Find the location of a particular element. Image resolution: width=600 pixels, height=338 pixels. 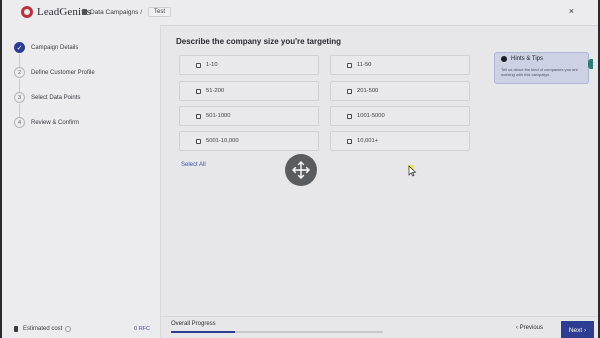

option-501-1000: 501-1000 is located at coordinates (249, 116).